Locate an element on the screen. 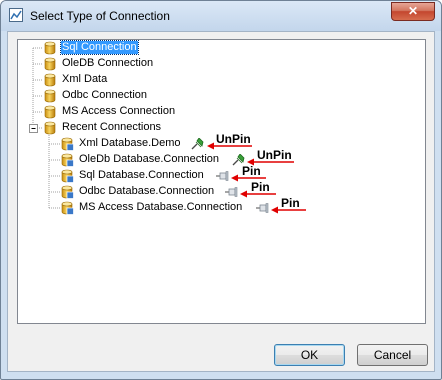 Image resolution: width=442 pixels, height=380 pixels. ok-button: OK is located at coordinates (309, 355).